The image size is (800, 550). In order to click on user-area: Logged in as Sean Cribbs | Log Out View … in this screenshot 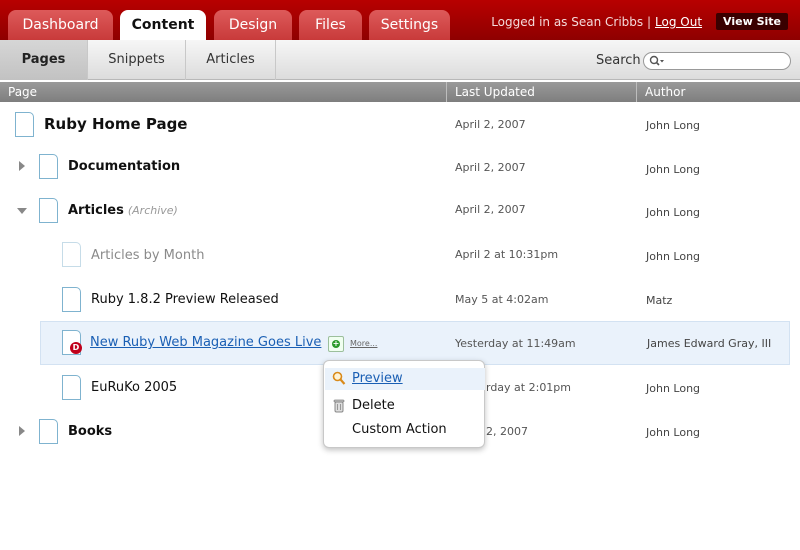, I will do `click(639, 21)`.